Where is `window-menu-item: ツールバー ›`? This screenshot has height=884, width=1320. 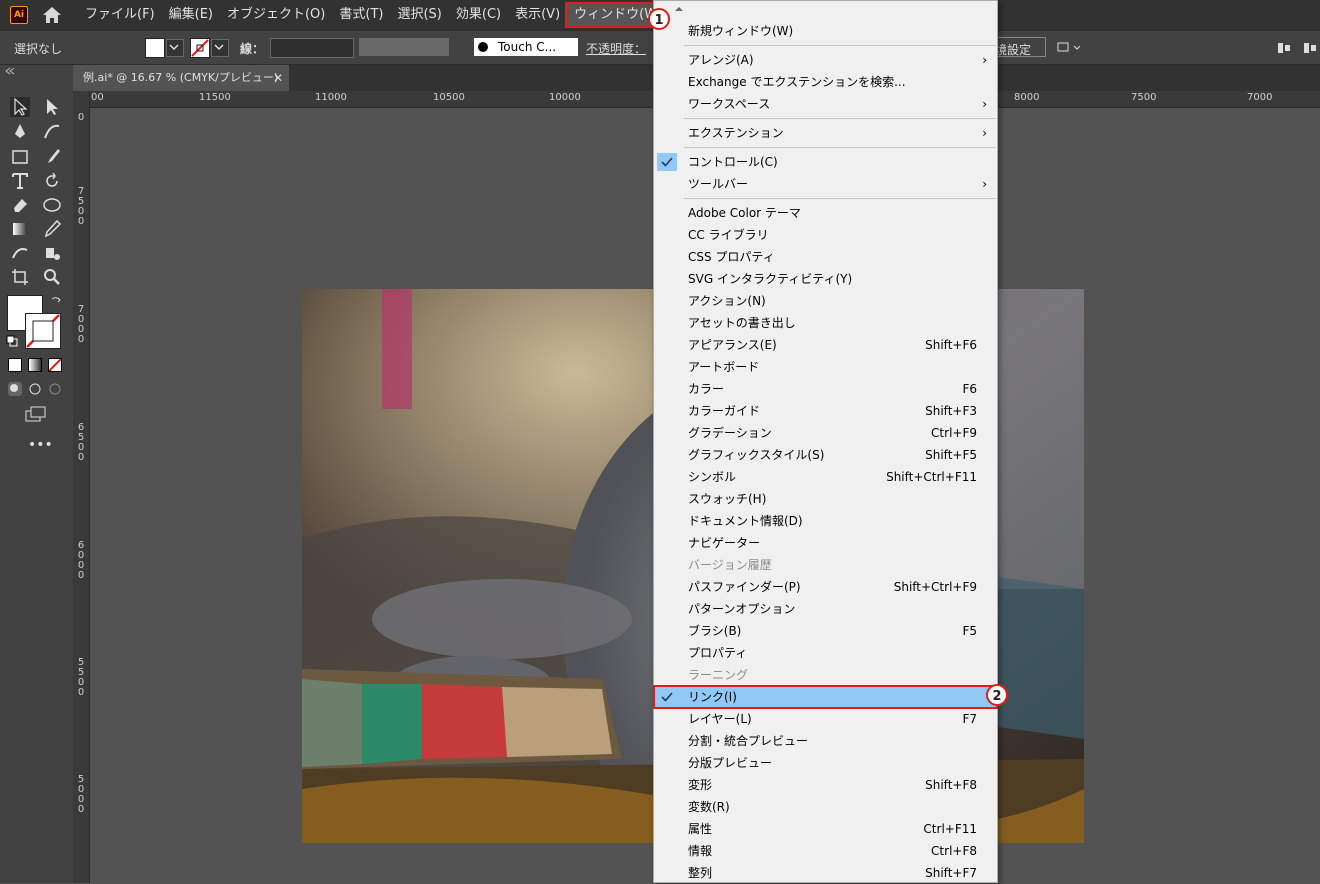 window-menu-item: ツールバー › is located at coordinates (825, 184).